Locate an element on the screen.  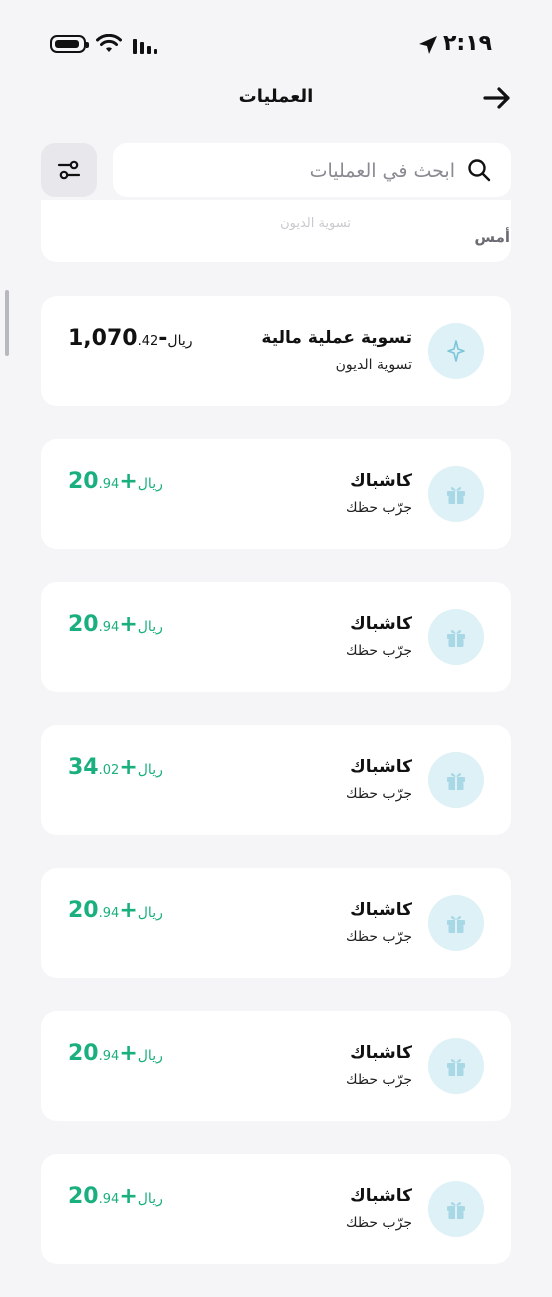
transaction-card-3: كاشباك جرّب حظك ريال+20.94 is located at coordinates (276, 637).